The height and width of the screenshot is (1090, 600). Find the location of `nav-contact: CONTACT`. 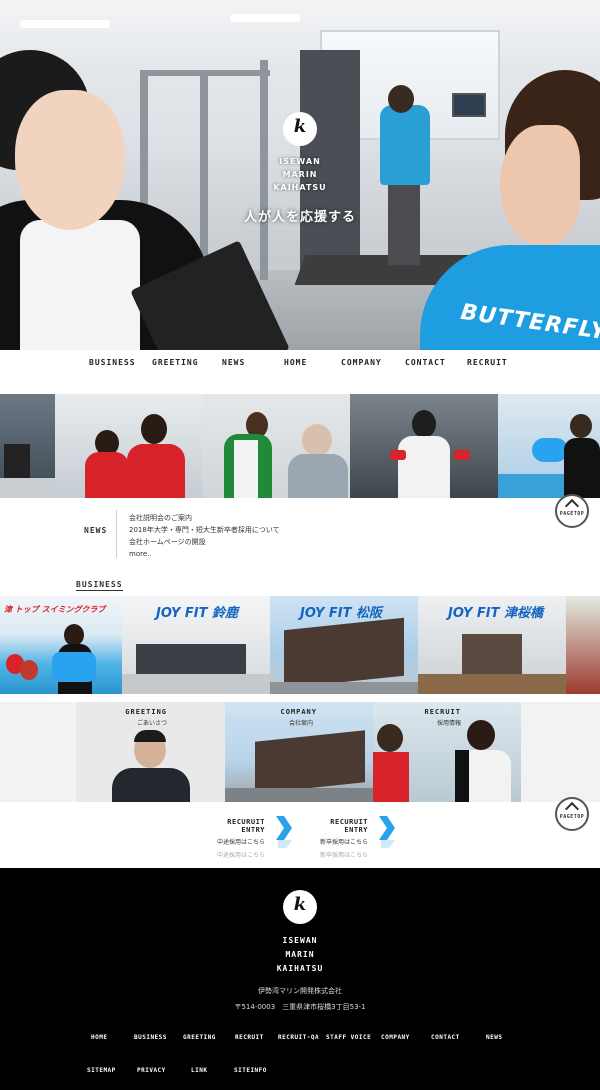

nav-contact: CONTACT is located at coordinates (425, 362).